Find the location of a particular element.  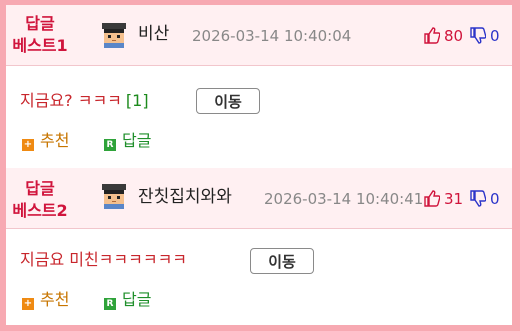

best-label: 답글 베스트1 is located at coordinates (40, 35).